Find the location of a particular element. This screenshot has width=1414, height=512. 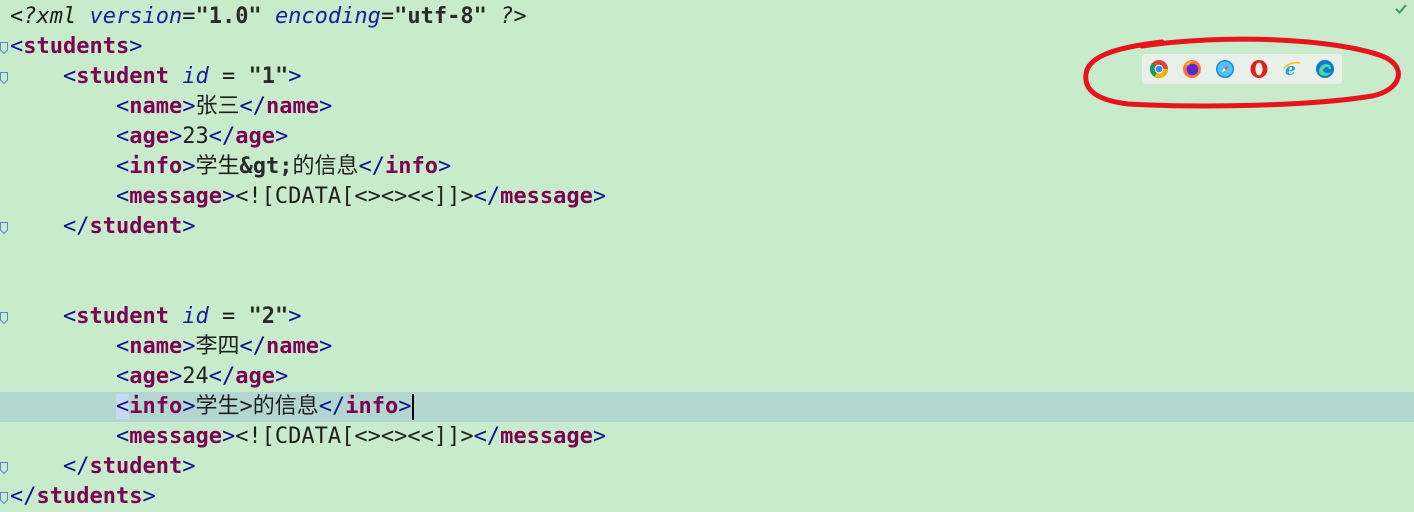

code-line: <name>李四</name> is located at coordinates (171, 347).